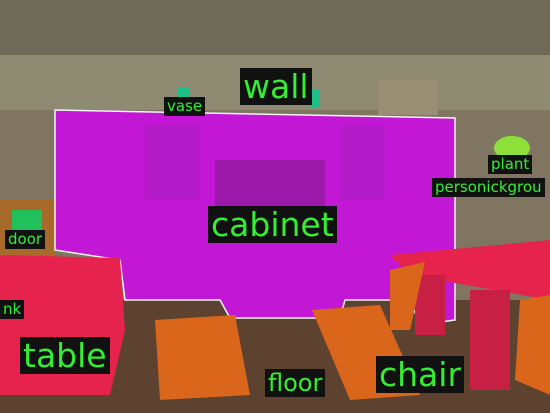  I want to click on label-person: personickgrou, so click(488, 187).